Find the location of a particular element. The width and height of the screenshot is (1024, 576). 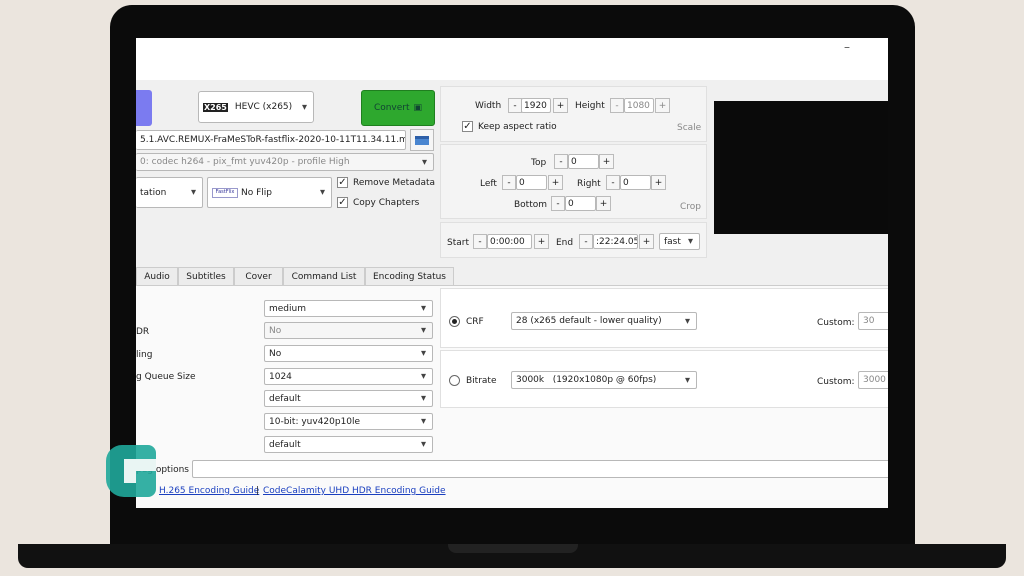

bitrate-radio is located at coordinates (454, 380).